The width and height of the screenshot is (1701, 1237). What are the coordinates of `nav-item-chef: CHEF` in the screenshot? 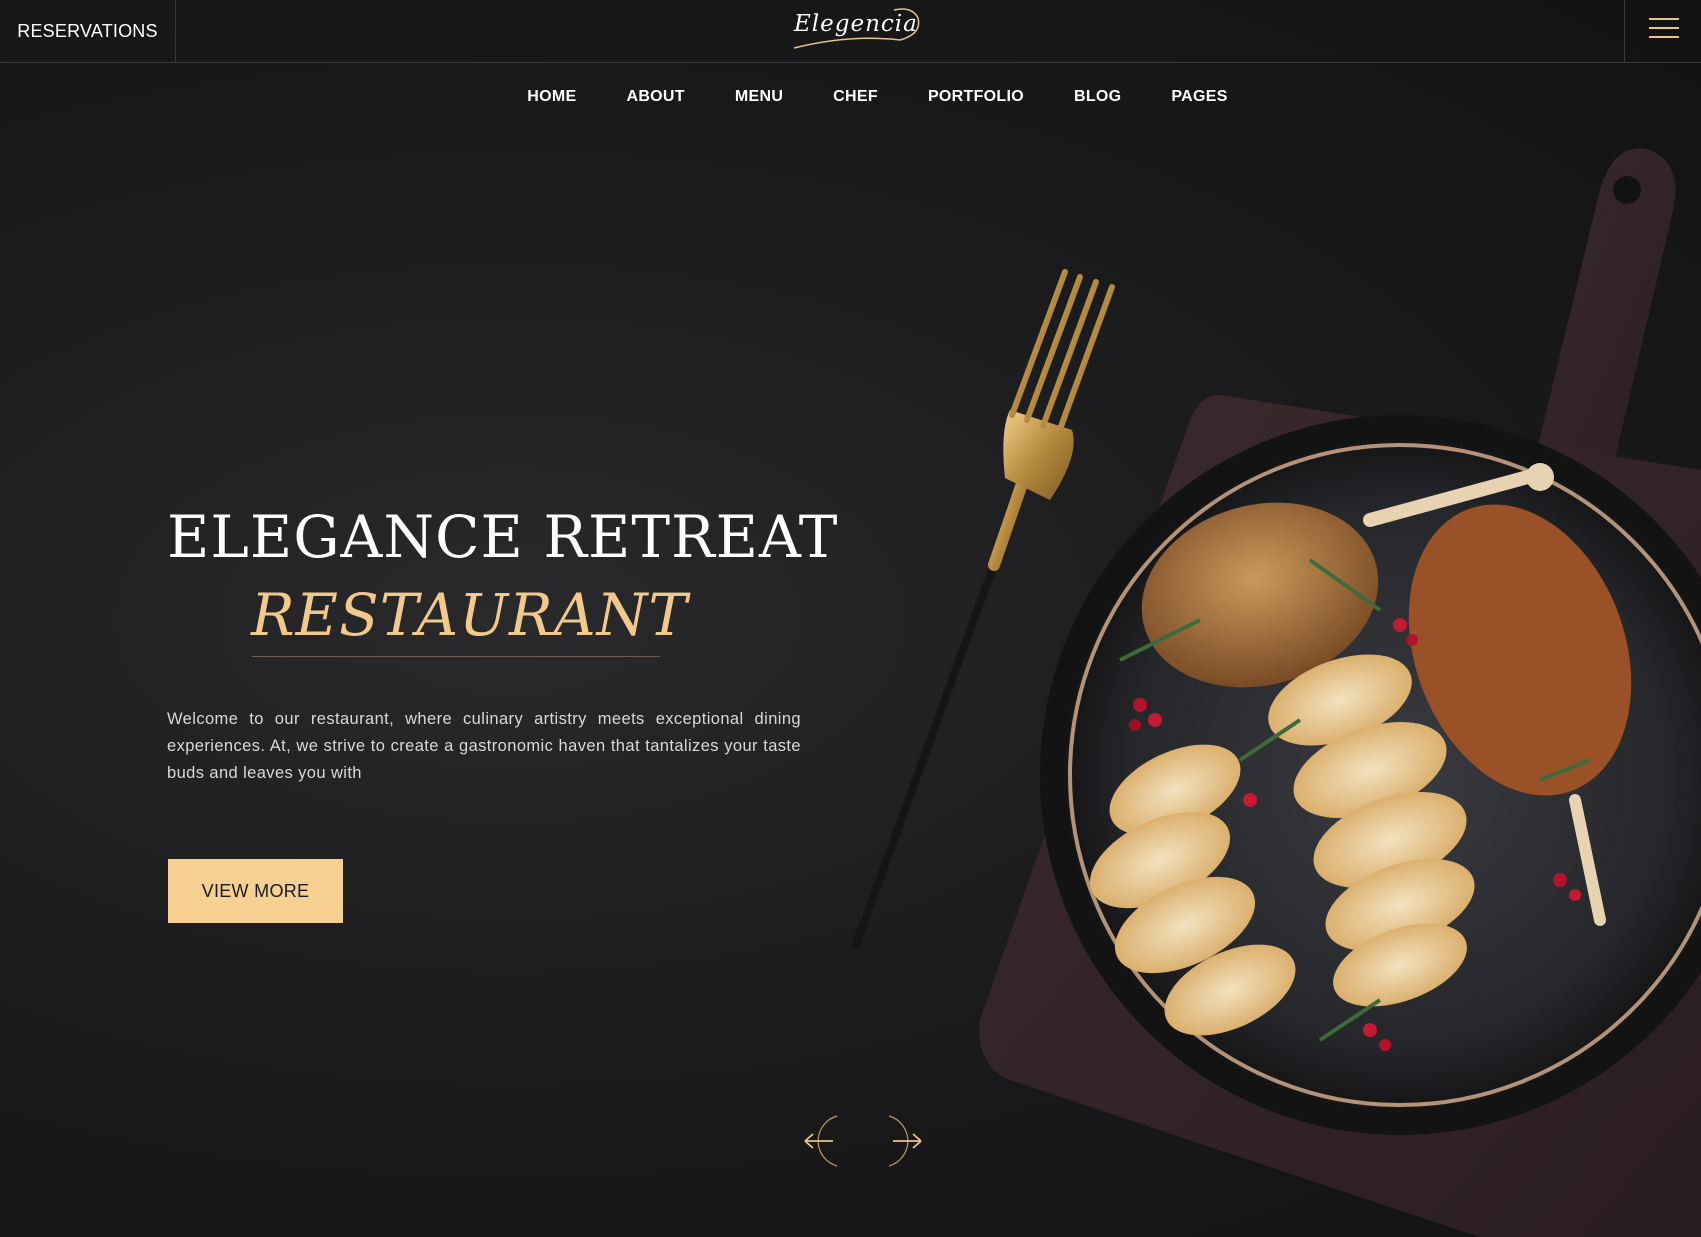 It's located at (855, 97).